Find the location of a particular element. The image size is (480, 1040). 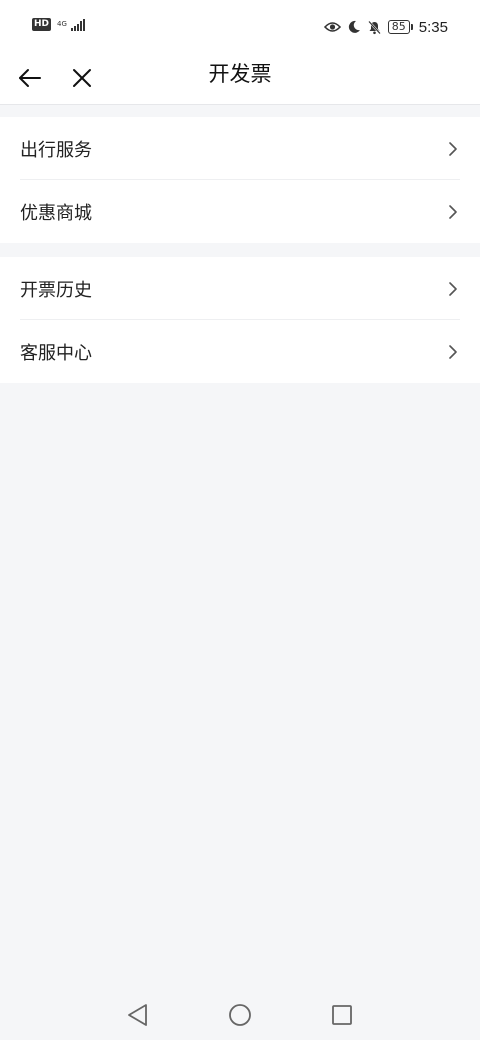

menu-item-invoice-history: 开票历史 is located at coordinates (240, 288).